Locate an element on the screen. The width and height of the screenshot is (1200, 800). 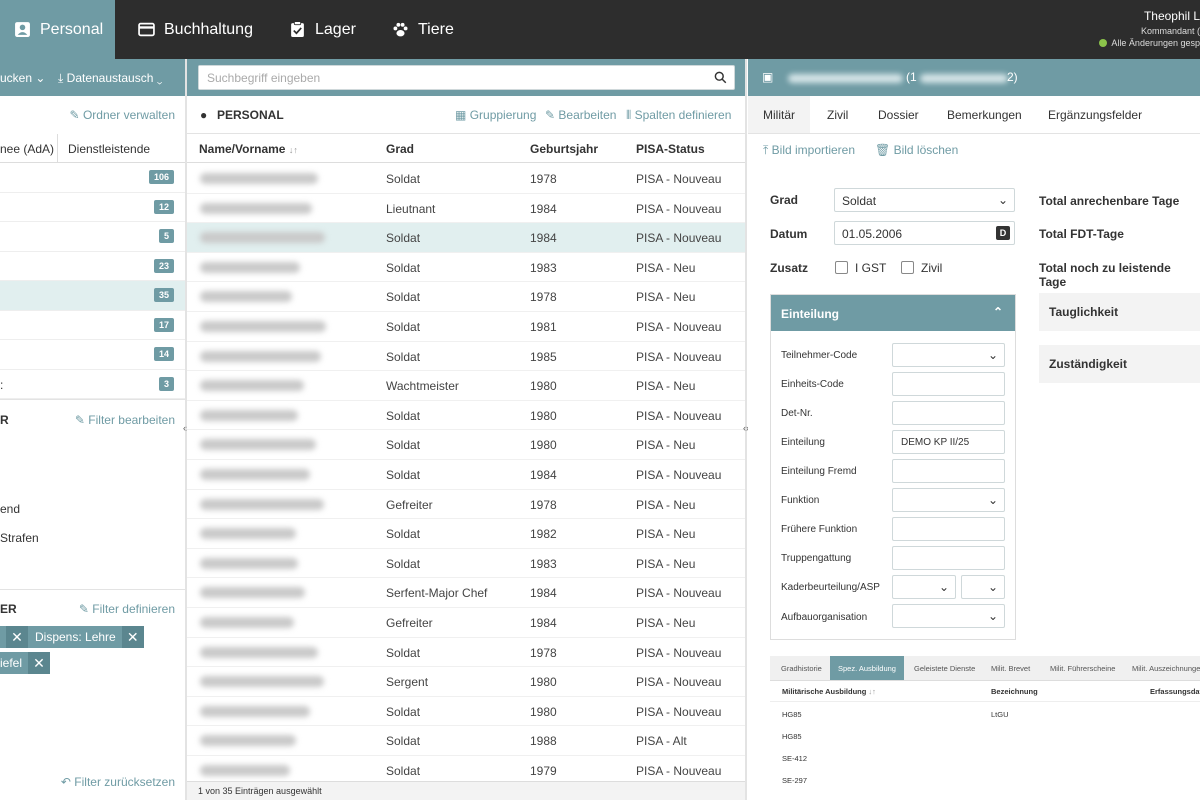
table-row: Soldat 1988 PISA - Alt is located at coordinates (466, 741).